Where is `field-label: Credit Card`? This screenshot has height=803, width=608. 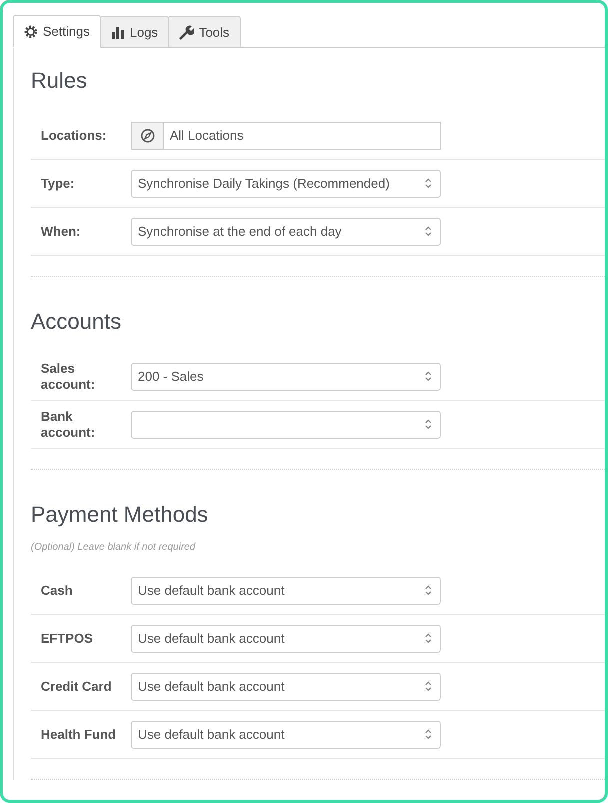 field-label: Credit Card is located at coordinates (76, 686).